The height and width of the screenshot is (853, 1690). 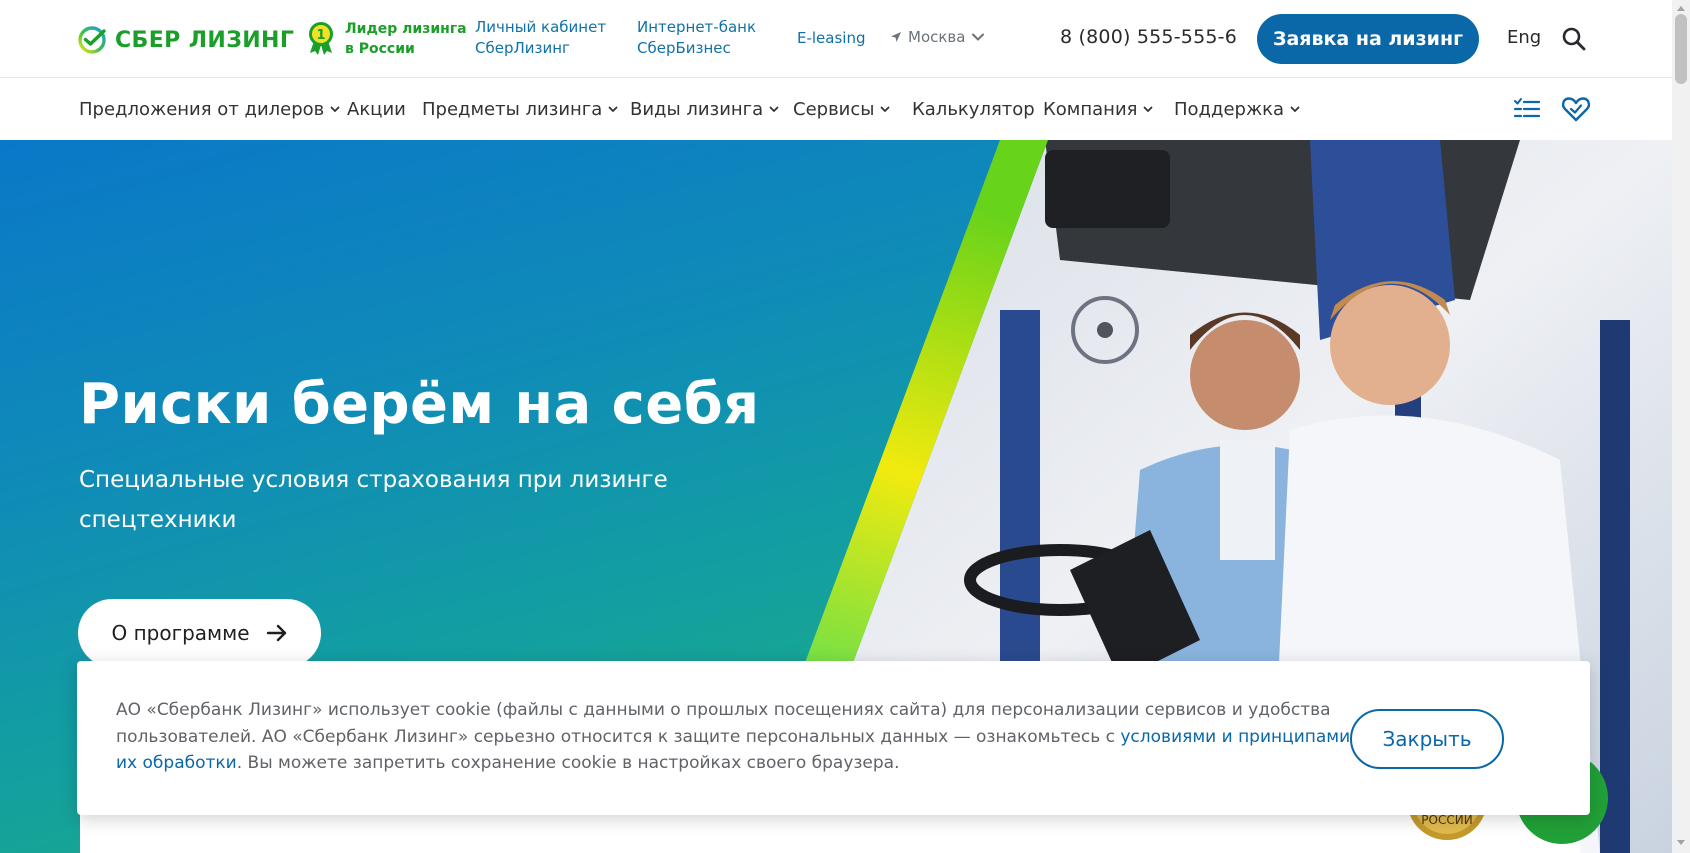 What do you see at coordinates (205, 40) in the screenshot?
I see `logo-text: СБЕР ЛИЗИНГ` at bounding box center [205, 40].